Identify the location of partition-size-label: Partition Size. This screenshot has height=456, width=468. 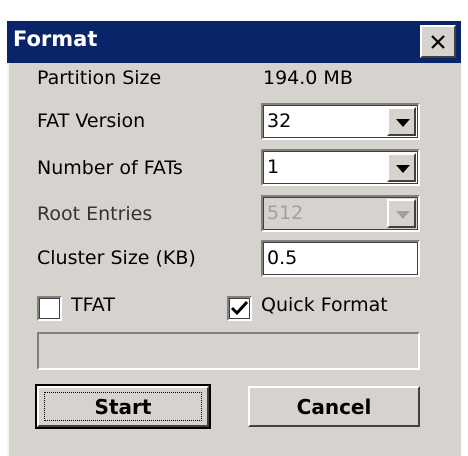
(99, 78).